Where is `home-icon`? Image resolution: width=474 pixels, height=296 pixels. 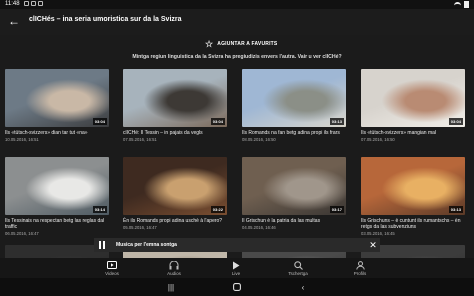
home-icon is located at coordinates (237, 287).